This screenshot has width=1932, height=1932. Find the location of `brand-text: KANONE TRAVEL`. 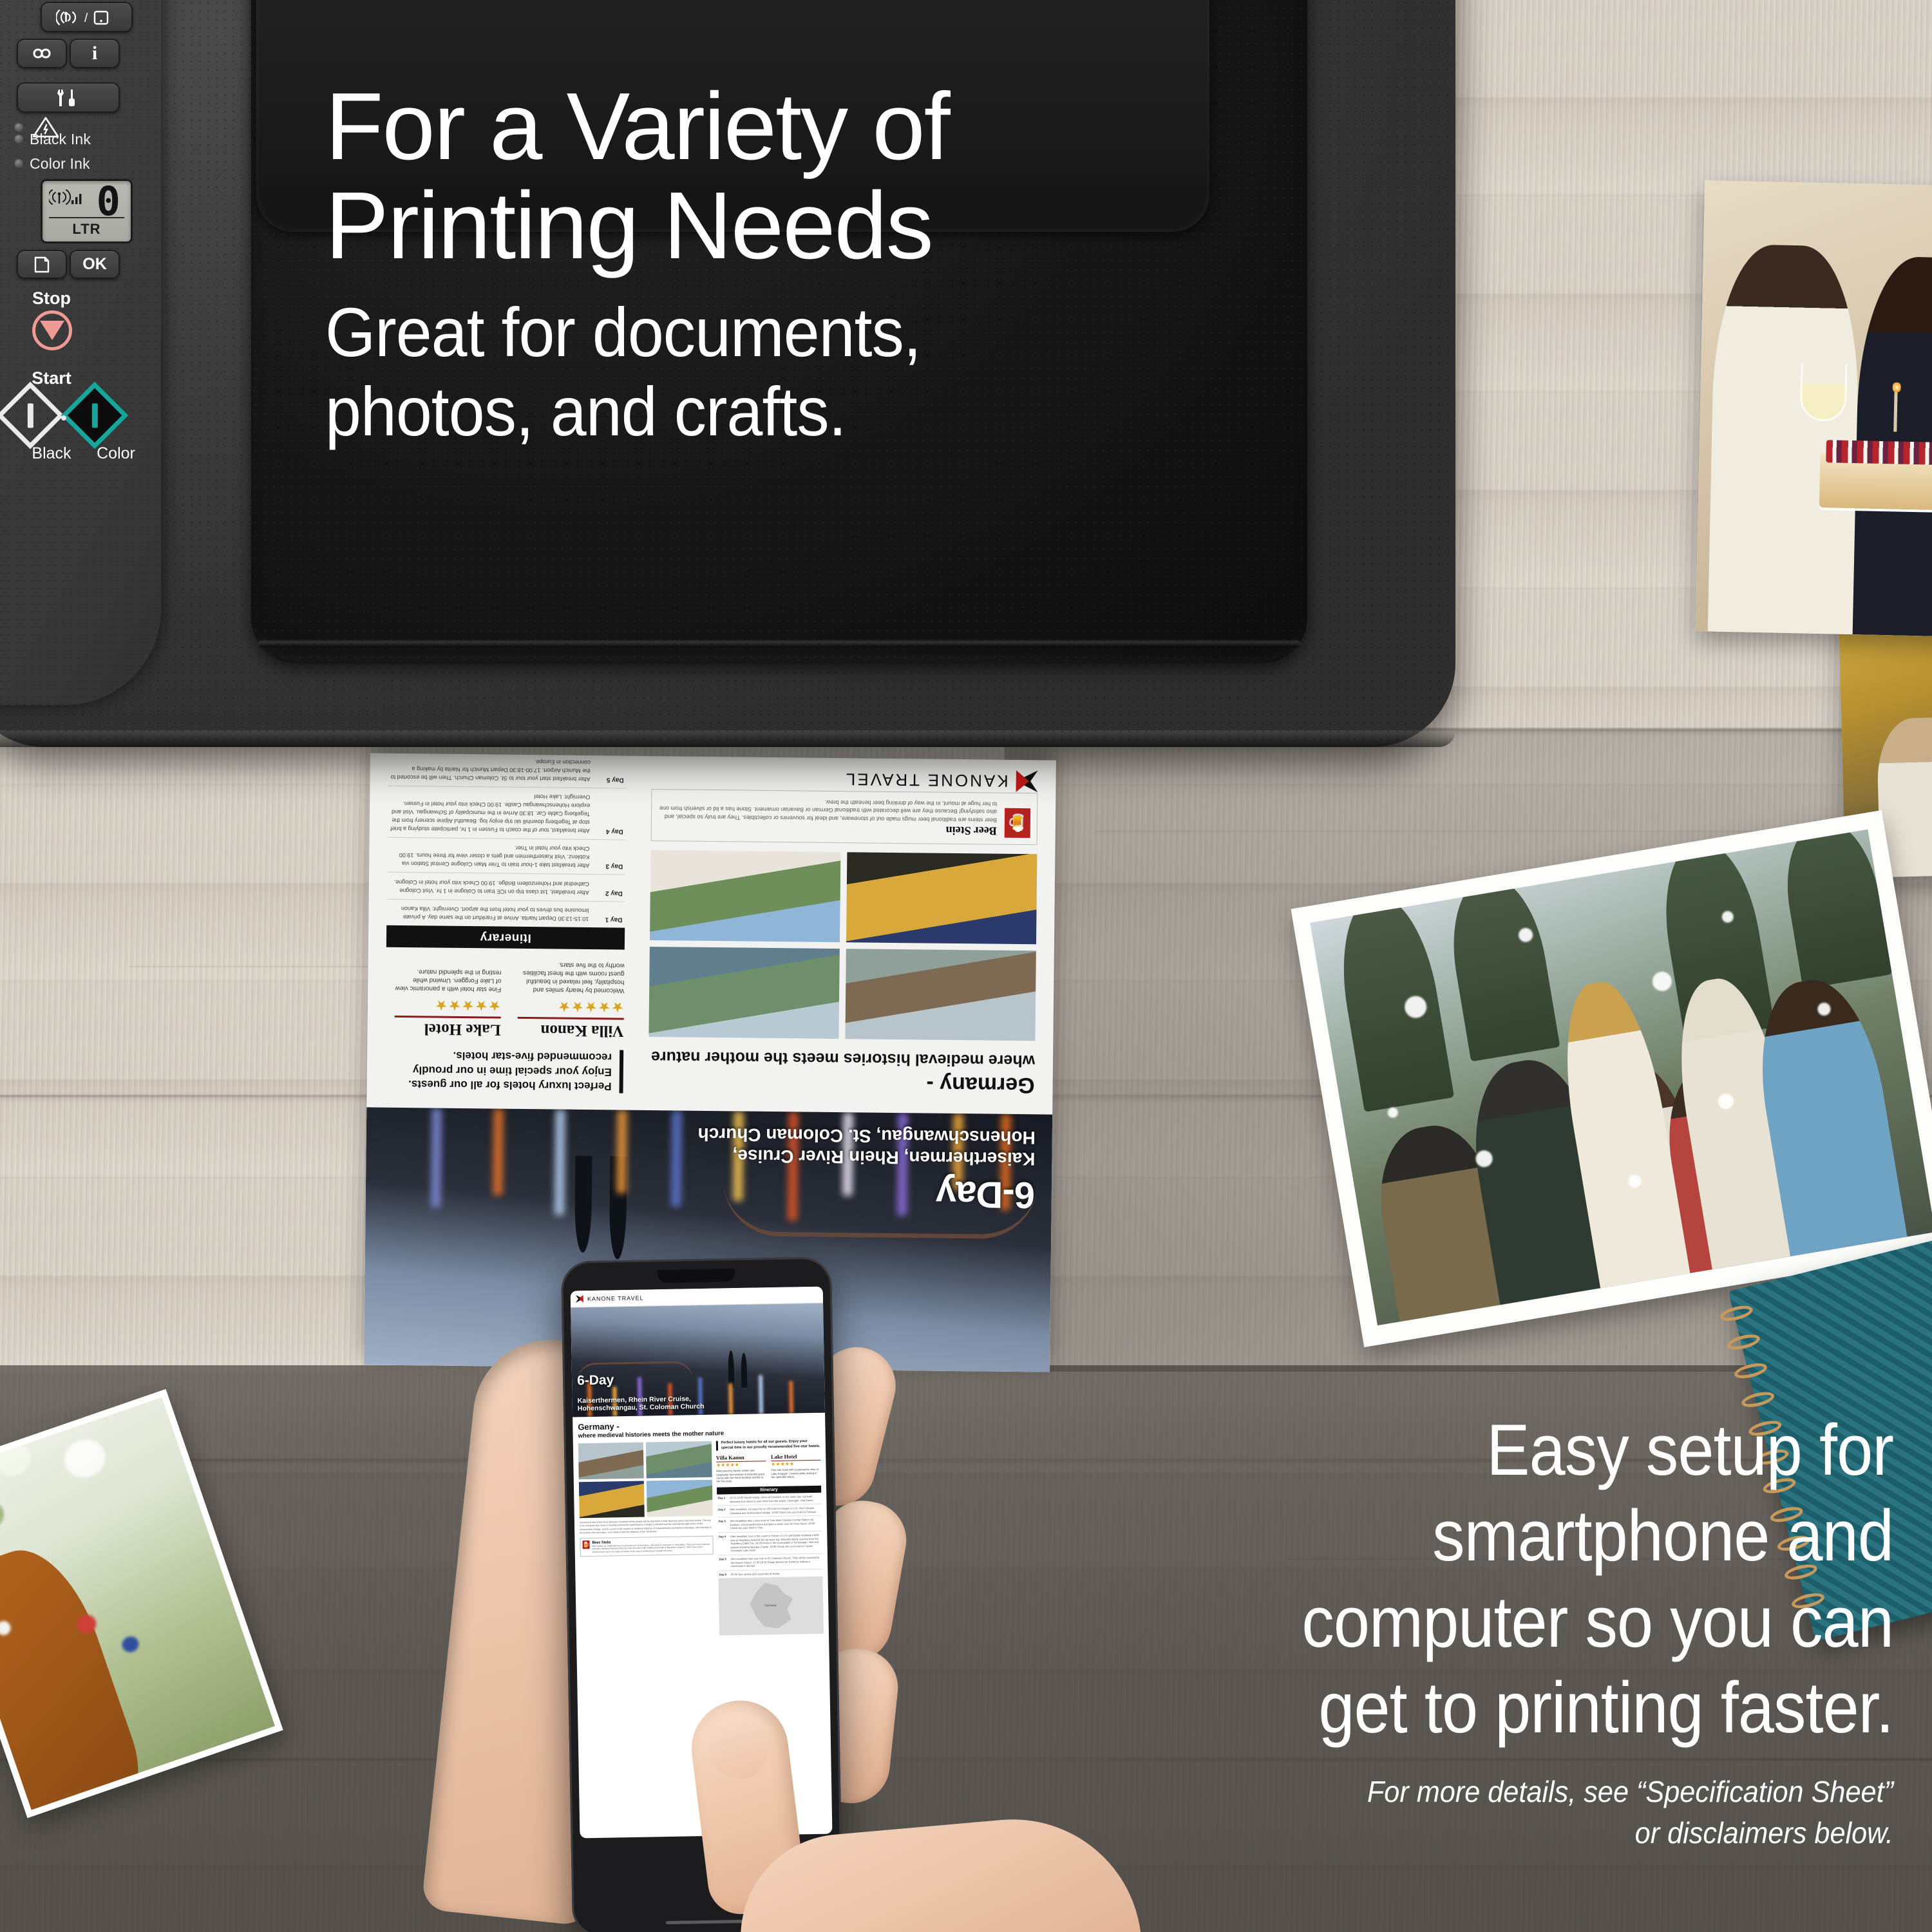

brand-text: KANONE TRAVEL is located at coordinates (926, 781).